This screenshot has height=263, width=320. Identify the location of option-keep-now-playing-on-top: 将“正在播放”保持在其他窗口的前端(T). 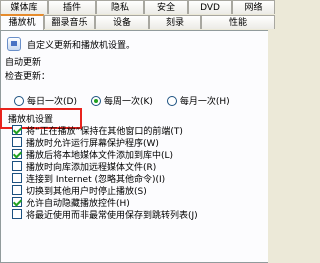
(105, 130).